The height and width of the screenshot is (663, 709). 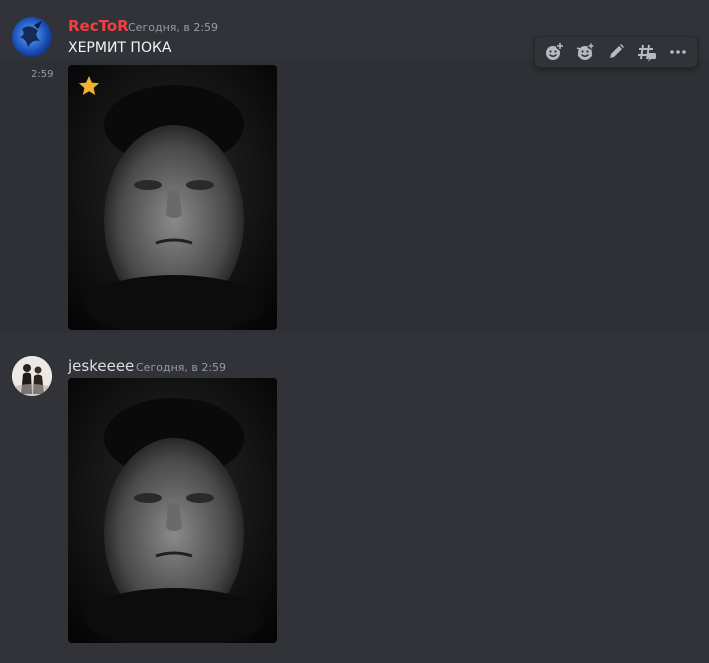 What do you see at coordinates (554, 52) in the screenshot?
I see `add-reaction-icon` at bounding box center [554, 52].